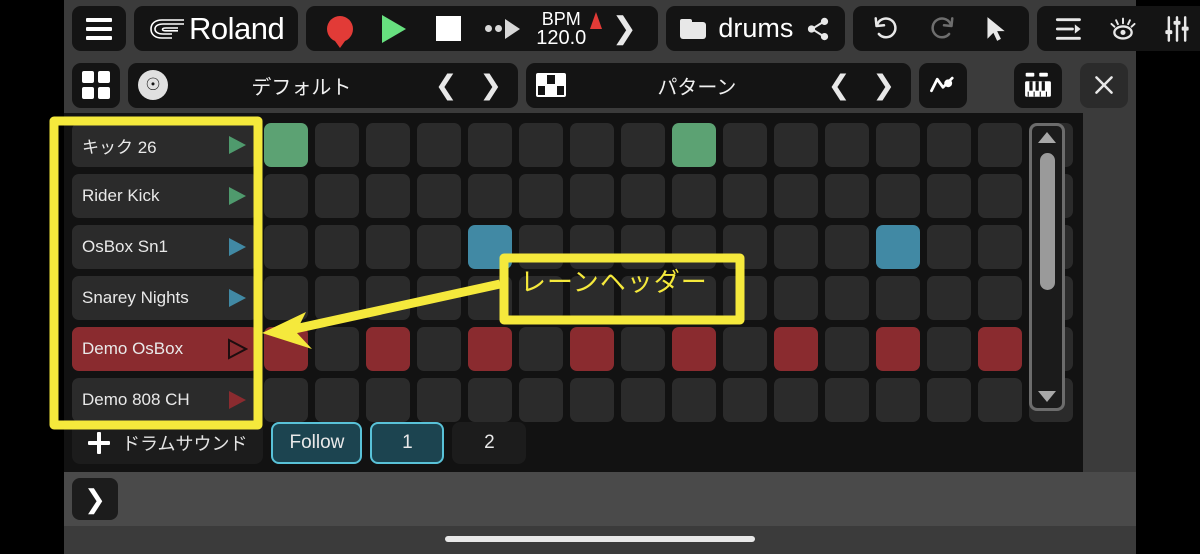 Image resolution: width=1200 pixels, height=554 pixels. What do you see at coordinates (887, 29) in the screenshot?
I see `undo-icon` at bounding box center [887, 29].